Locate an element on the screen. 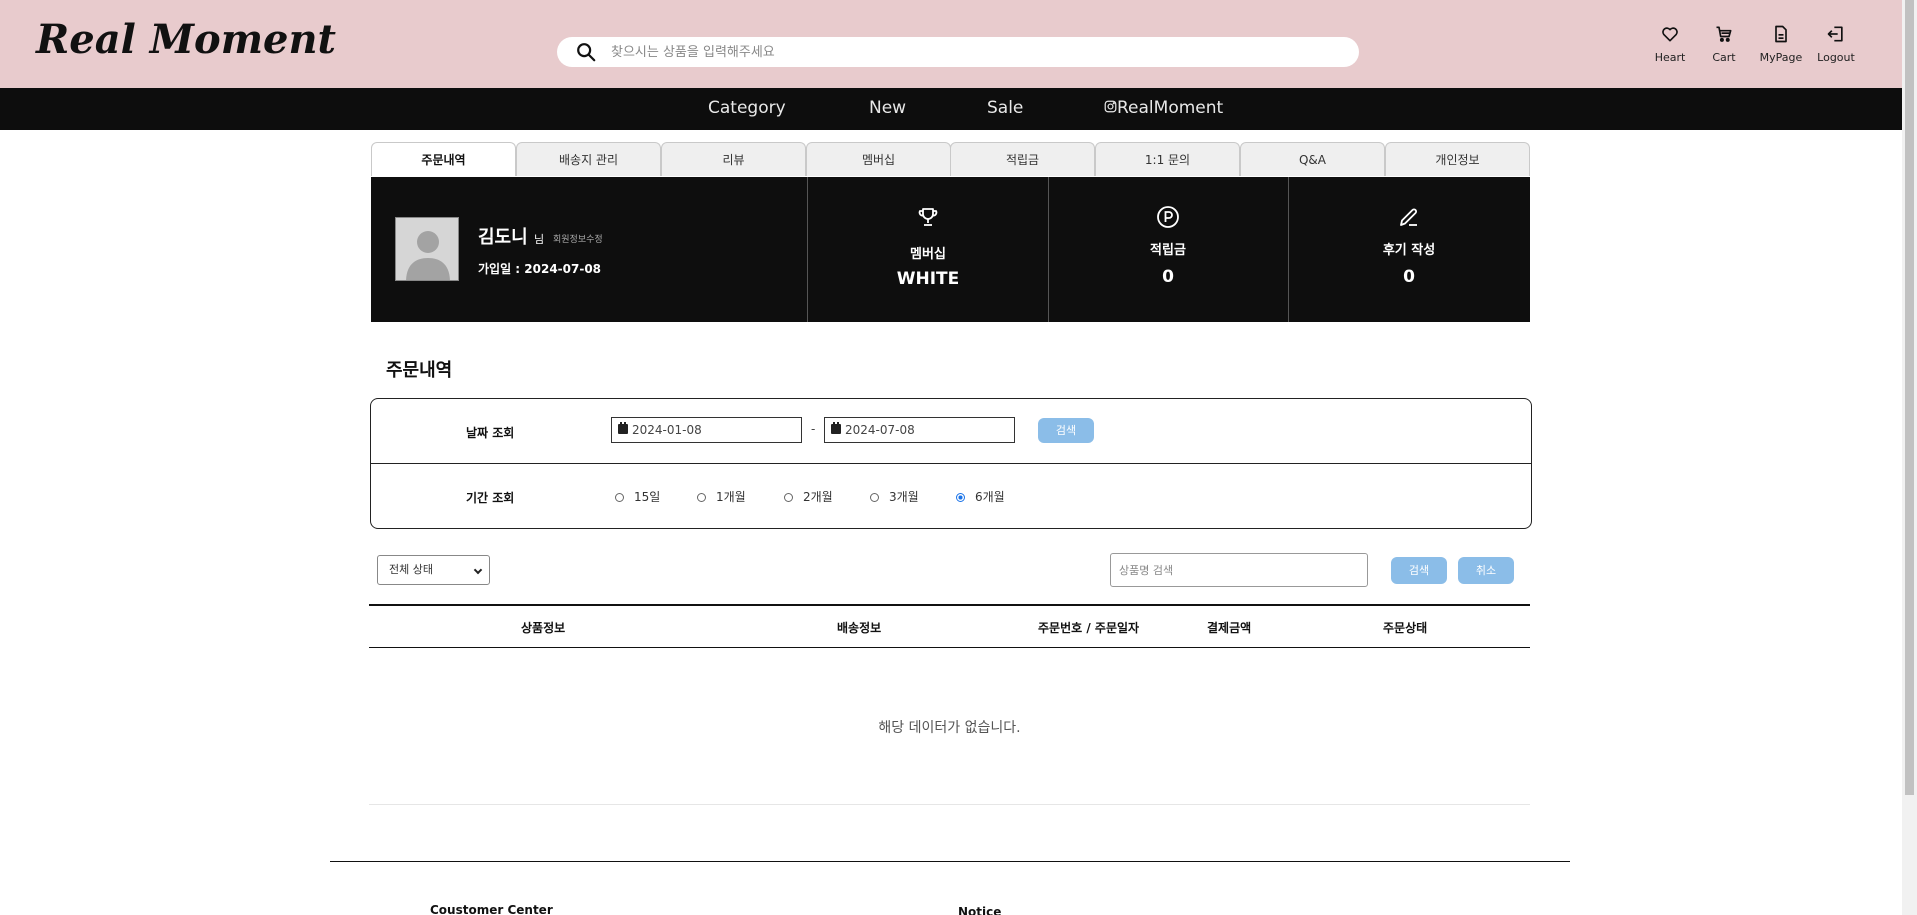 The height and width of the screenshot is (915, 1917). logout-label: Logout is located at coordinates (1836, 57).